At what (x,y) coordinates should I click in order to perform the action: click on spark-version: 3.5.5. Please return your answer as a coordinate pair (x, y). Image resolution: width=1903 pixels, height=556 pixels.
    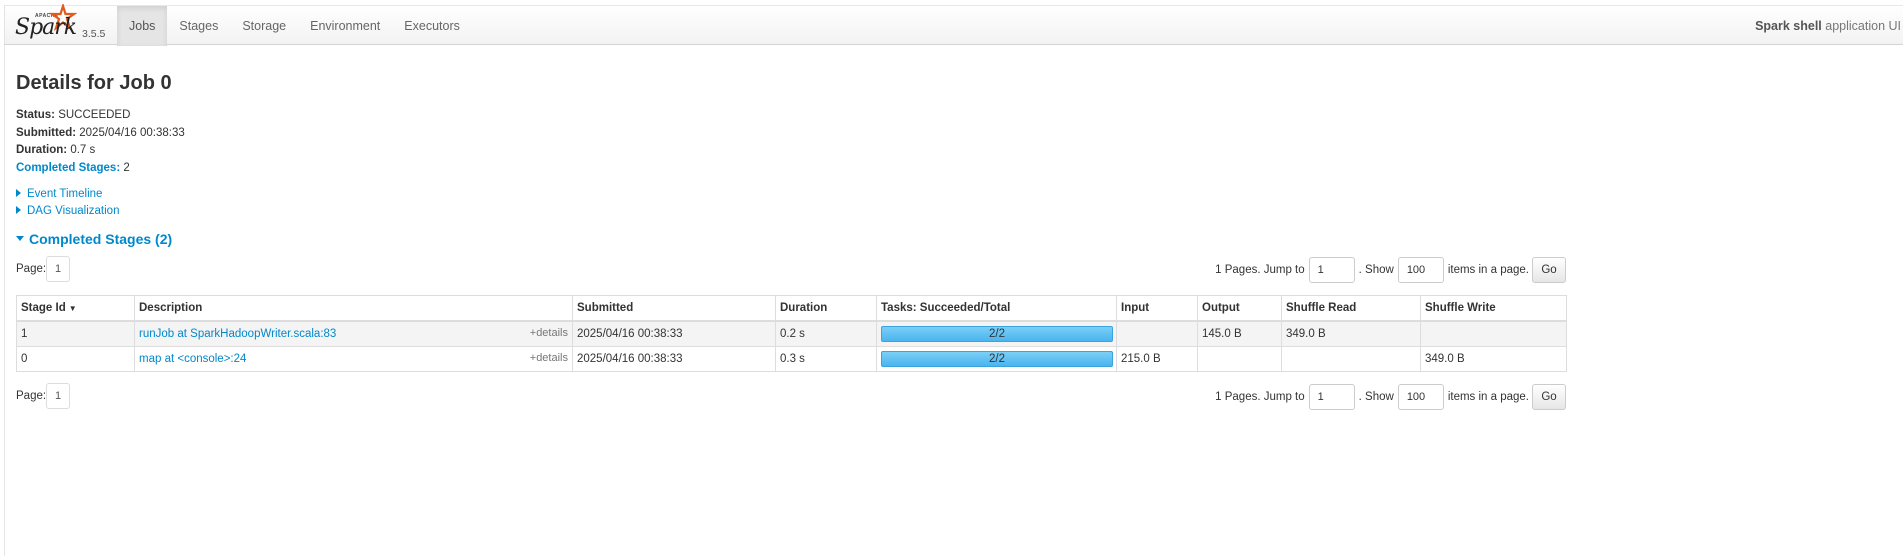
    Looking at the image, I should click on (94, 34).